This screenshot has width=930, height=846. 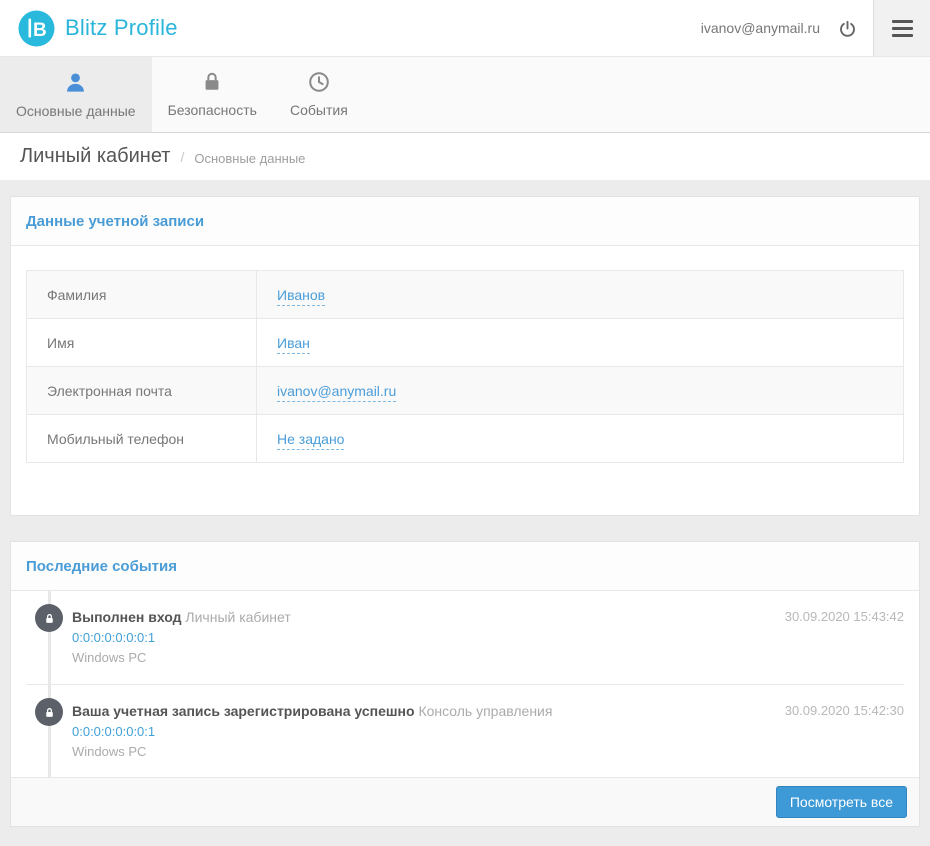 I want to click on table-row: Имя Иван, so click(x=465, y=342).